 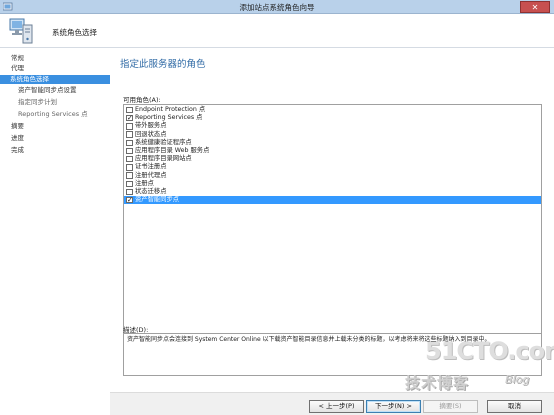 What do you see at coordinates (437, 383) in the screenshot?
I see `watermark-cn: 技术博客` at bounding box center [437, 383].